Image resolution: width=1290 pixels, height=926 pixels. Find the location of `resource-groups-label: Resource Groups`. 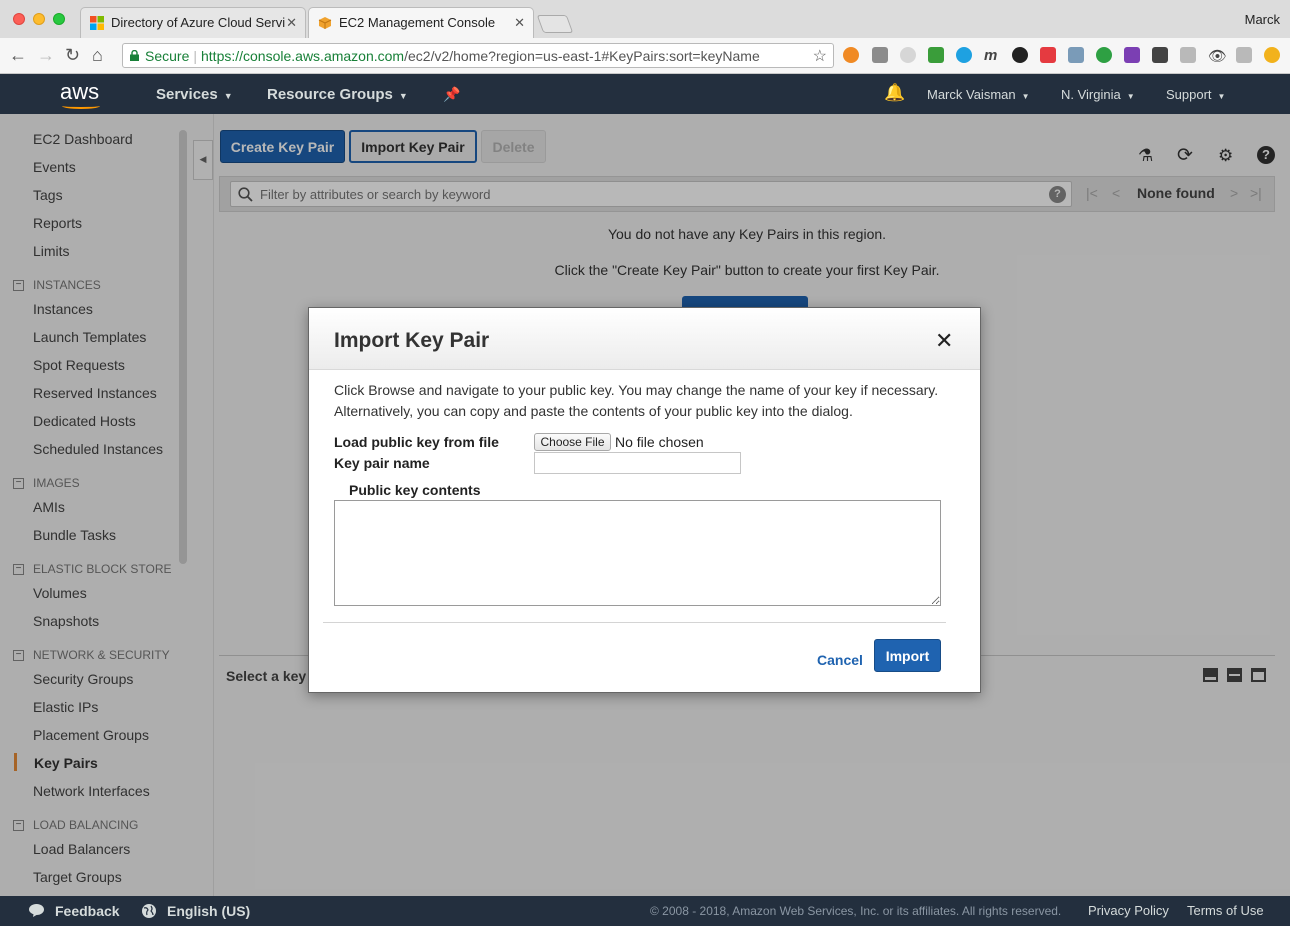

resource-groups-label: Resource Groups is located at coordinates (330, 94).